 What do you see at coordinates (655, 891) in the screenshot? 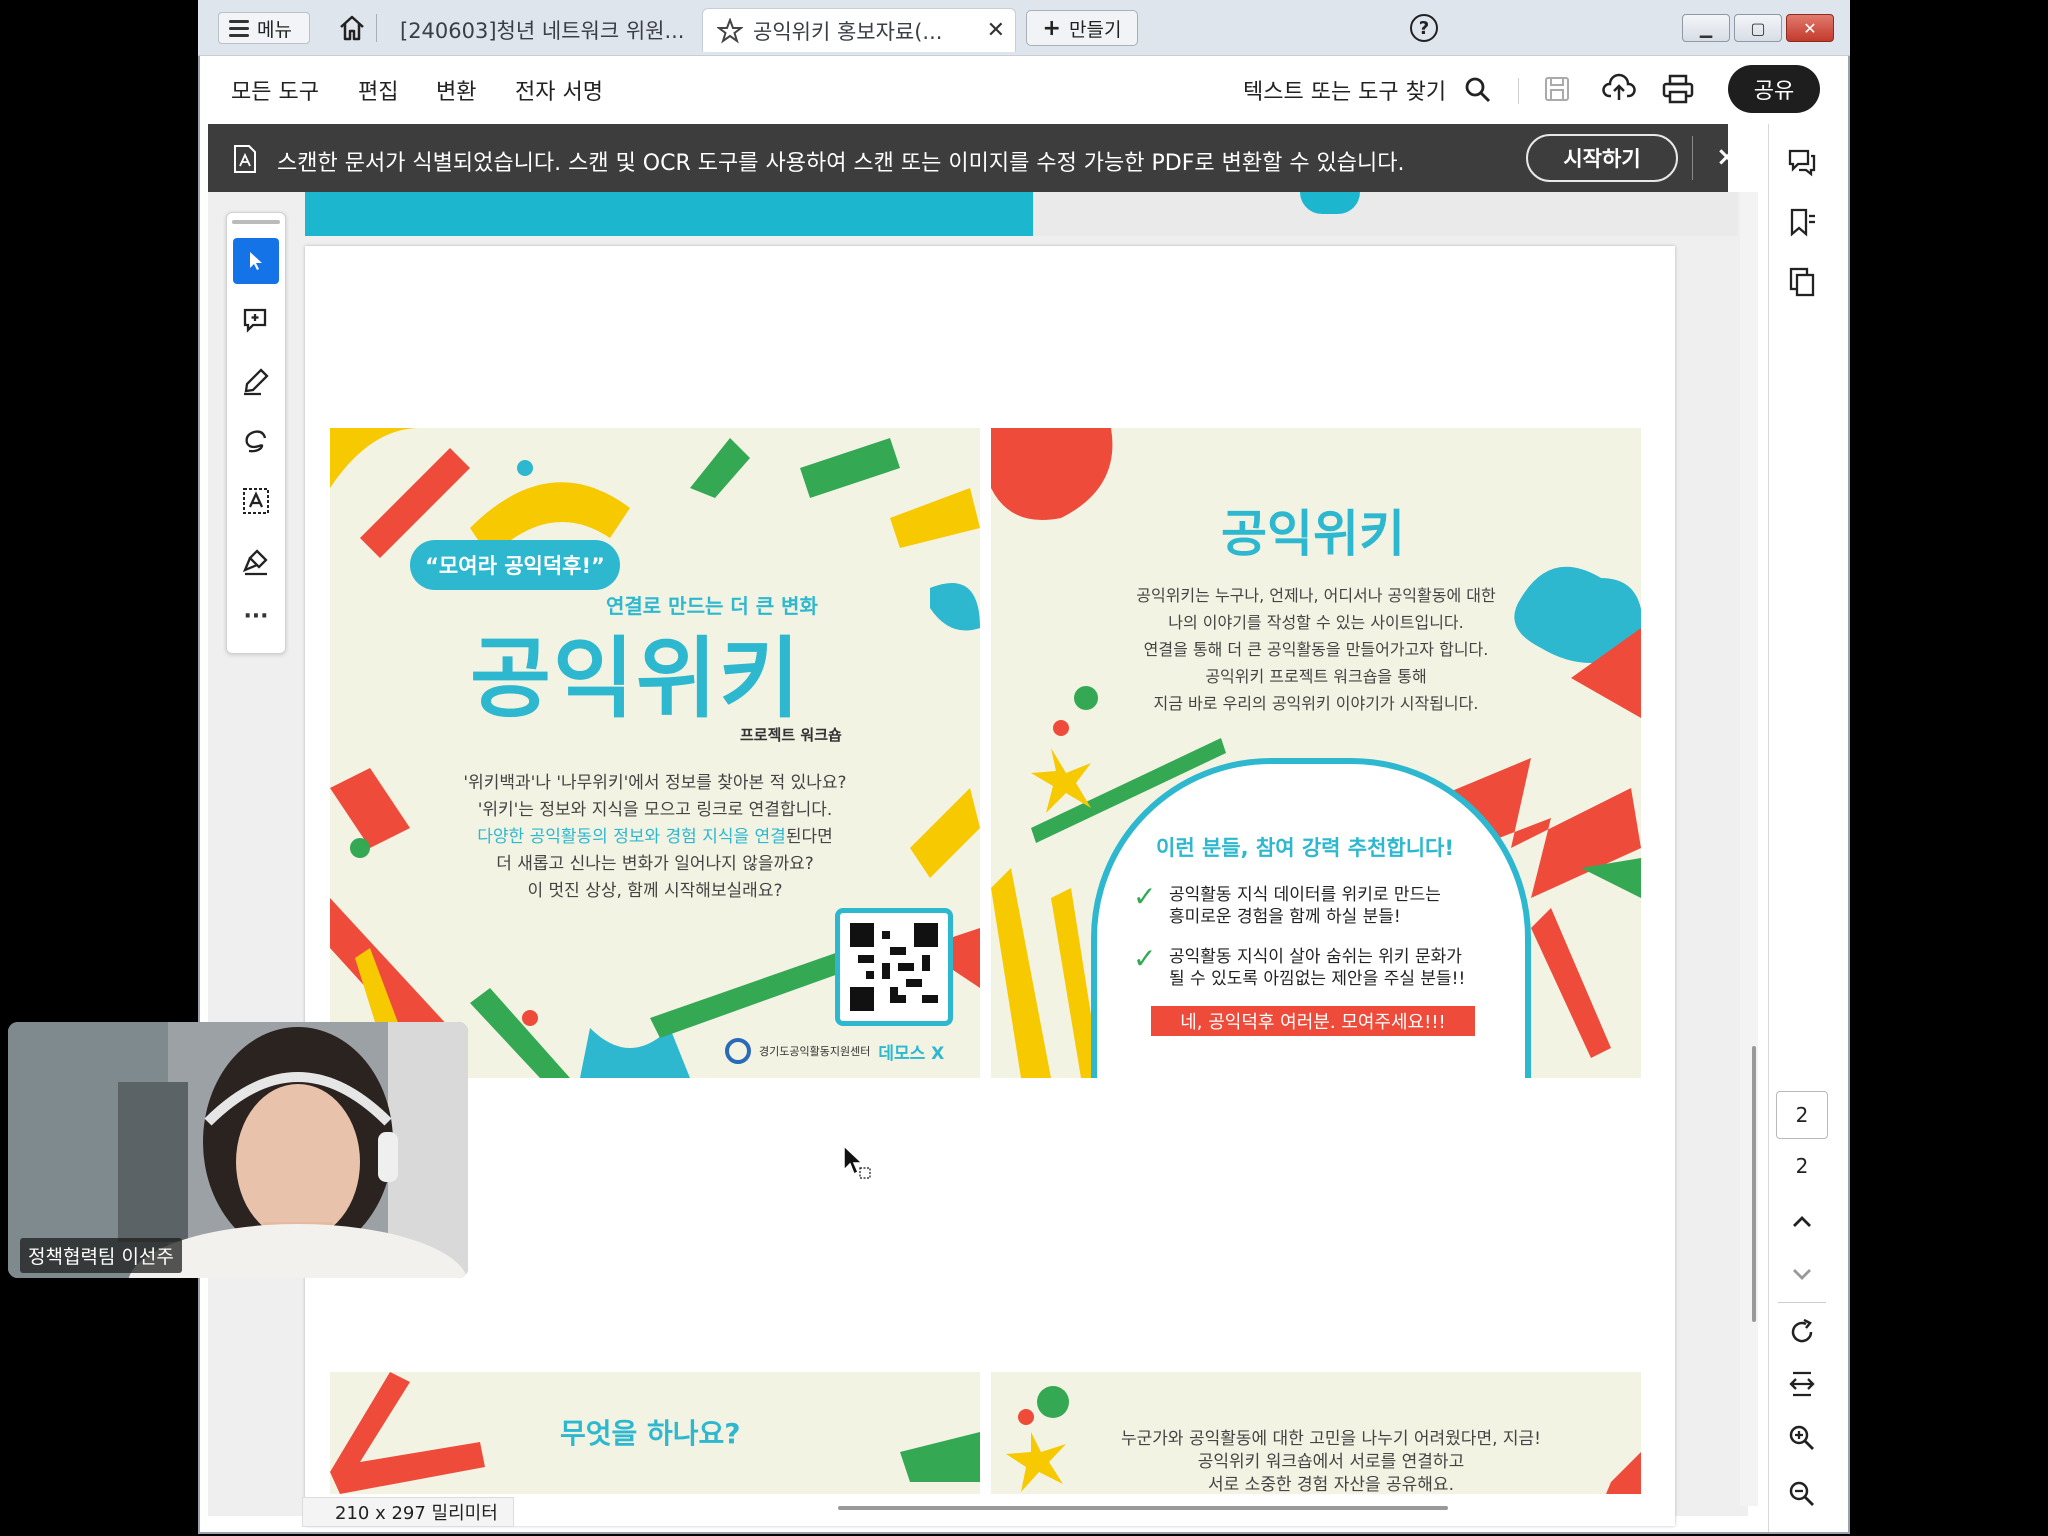
I see `poster-intro-line: 이 멋진 상상, 함께 시작해보실래요?` at bounding box center [655, 891].